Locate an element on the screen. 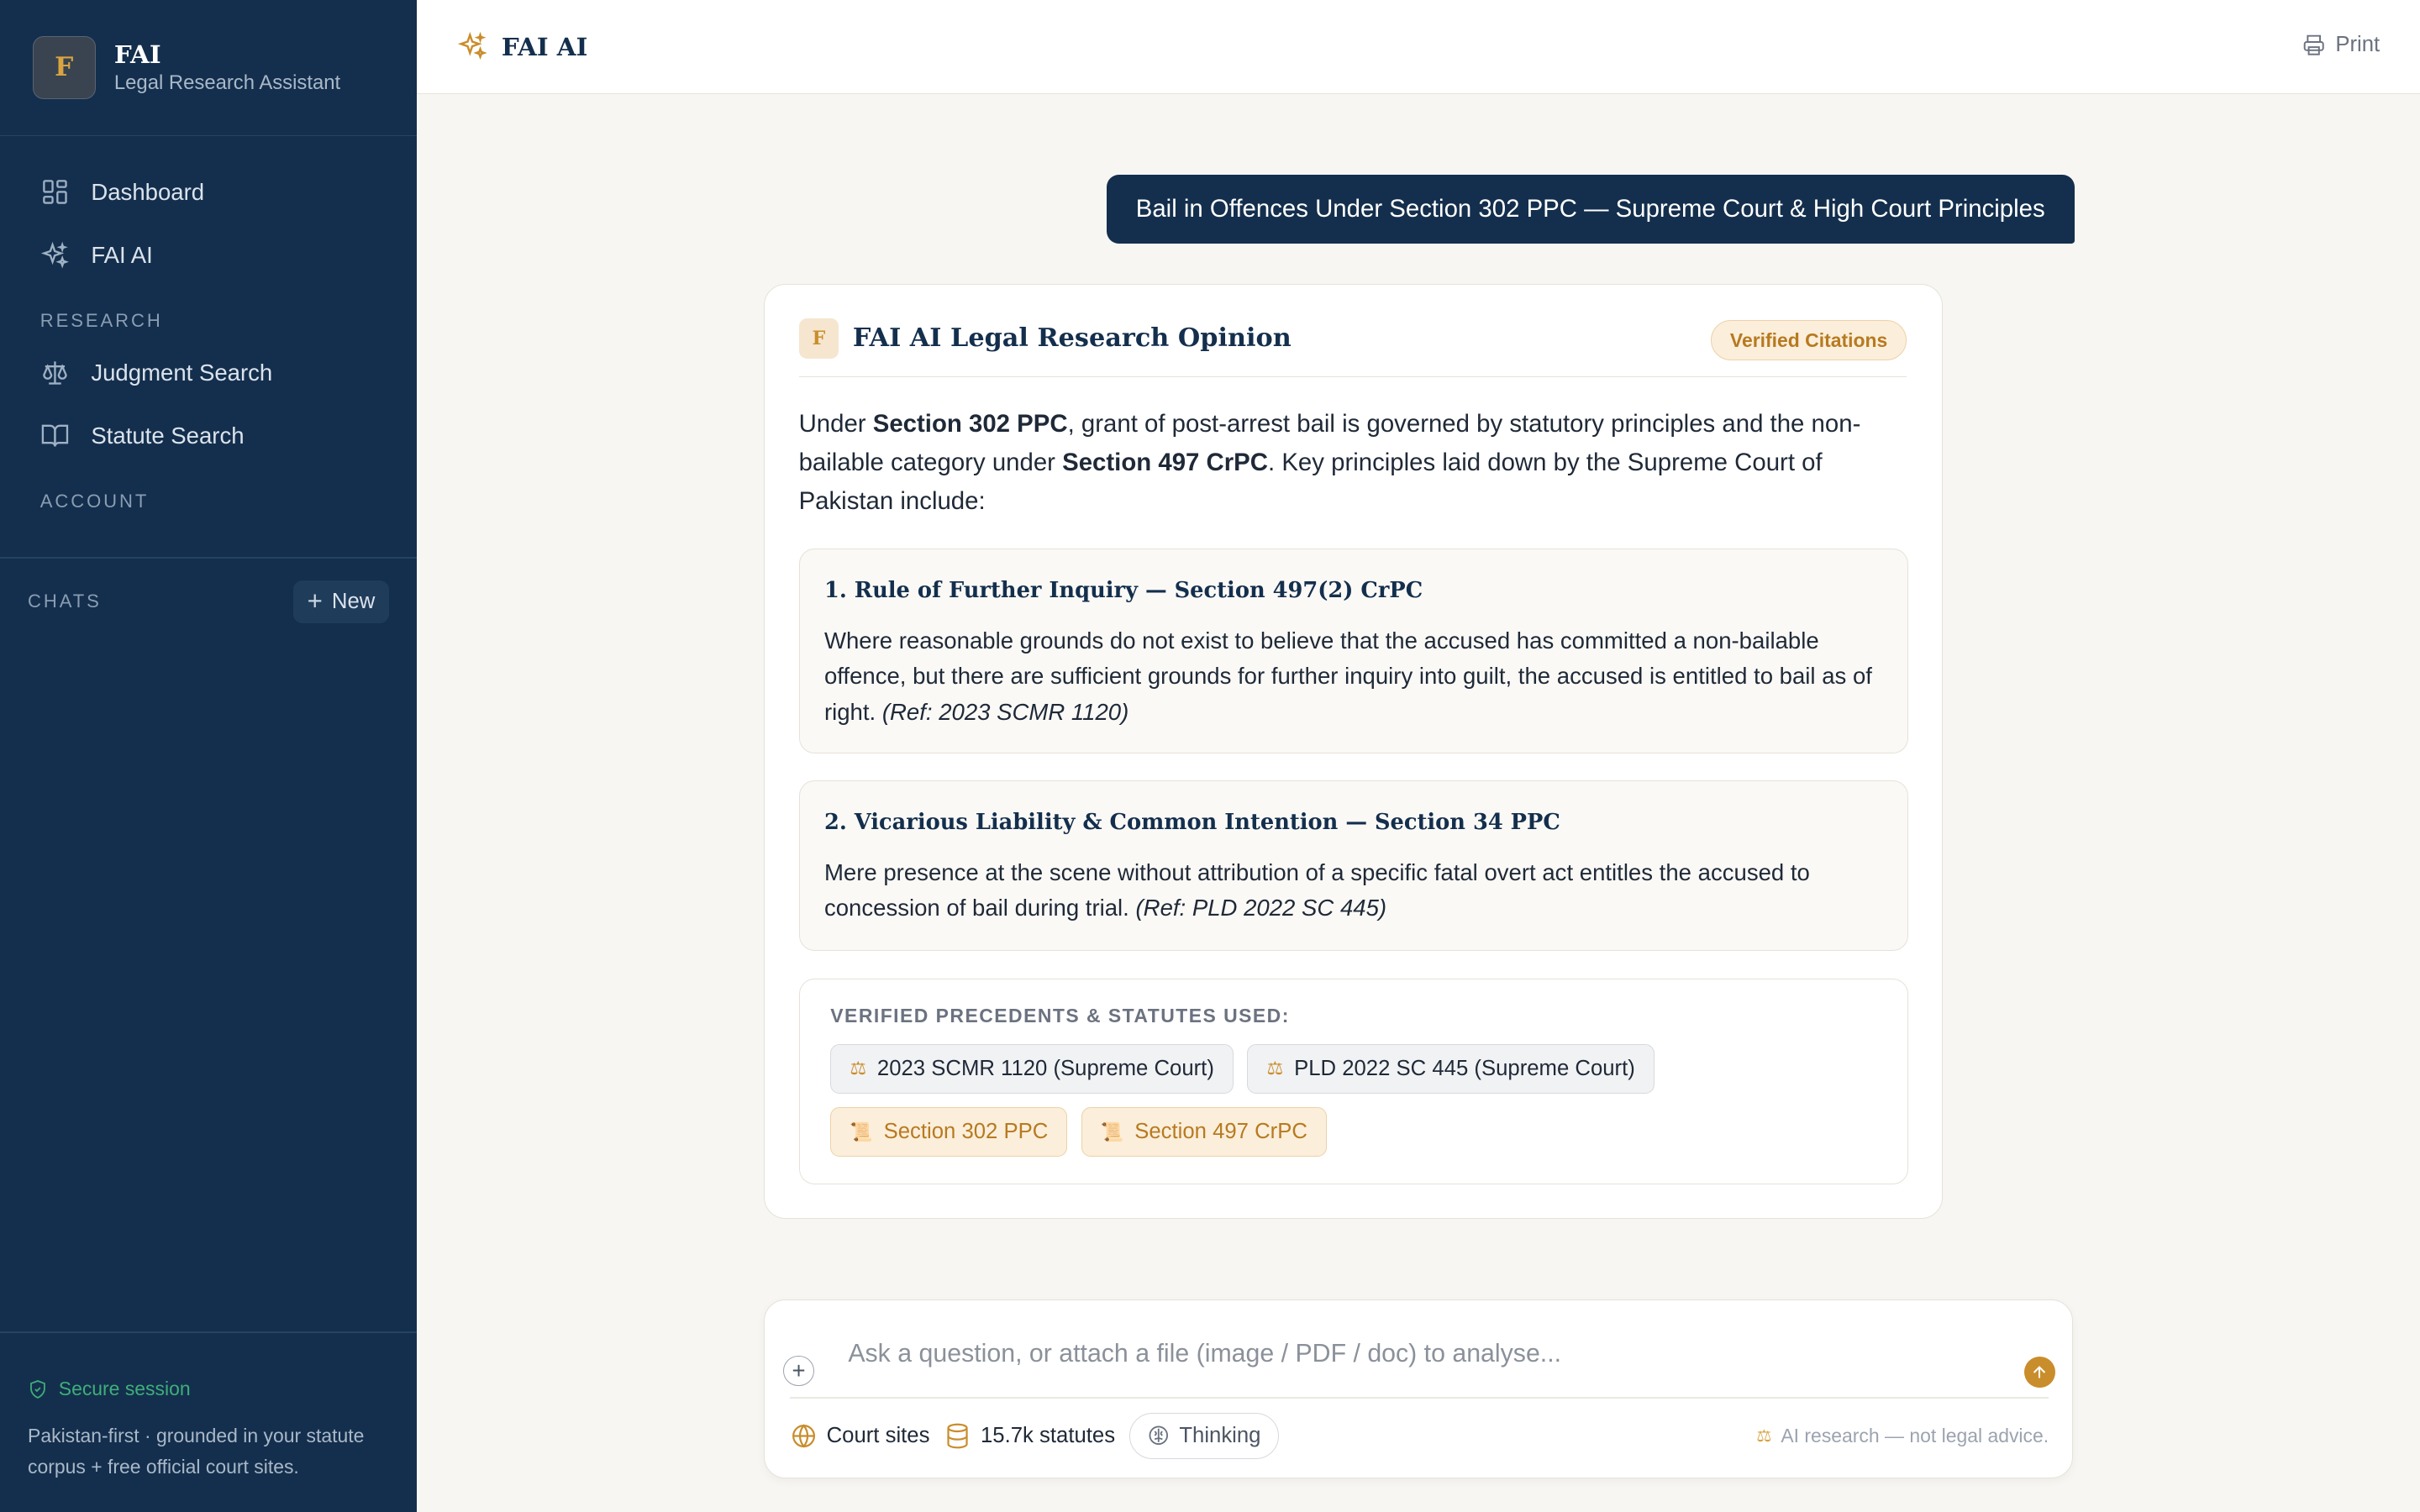 This screenshot has width=2420, height=1512. page-title: FAI AI is located at coordinates (522, 46).